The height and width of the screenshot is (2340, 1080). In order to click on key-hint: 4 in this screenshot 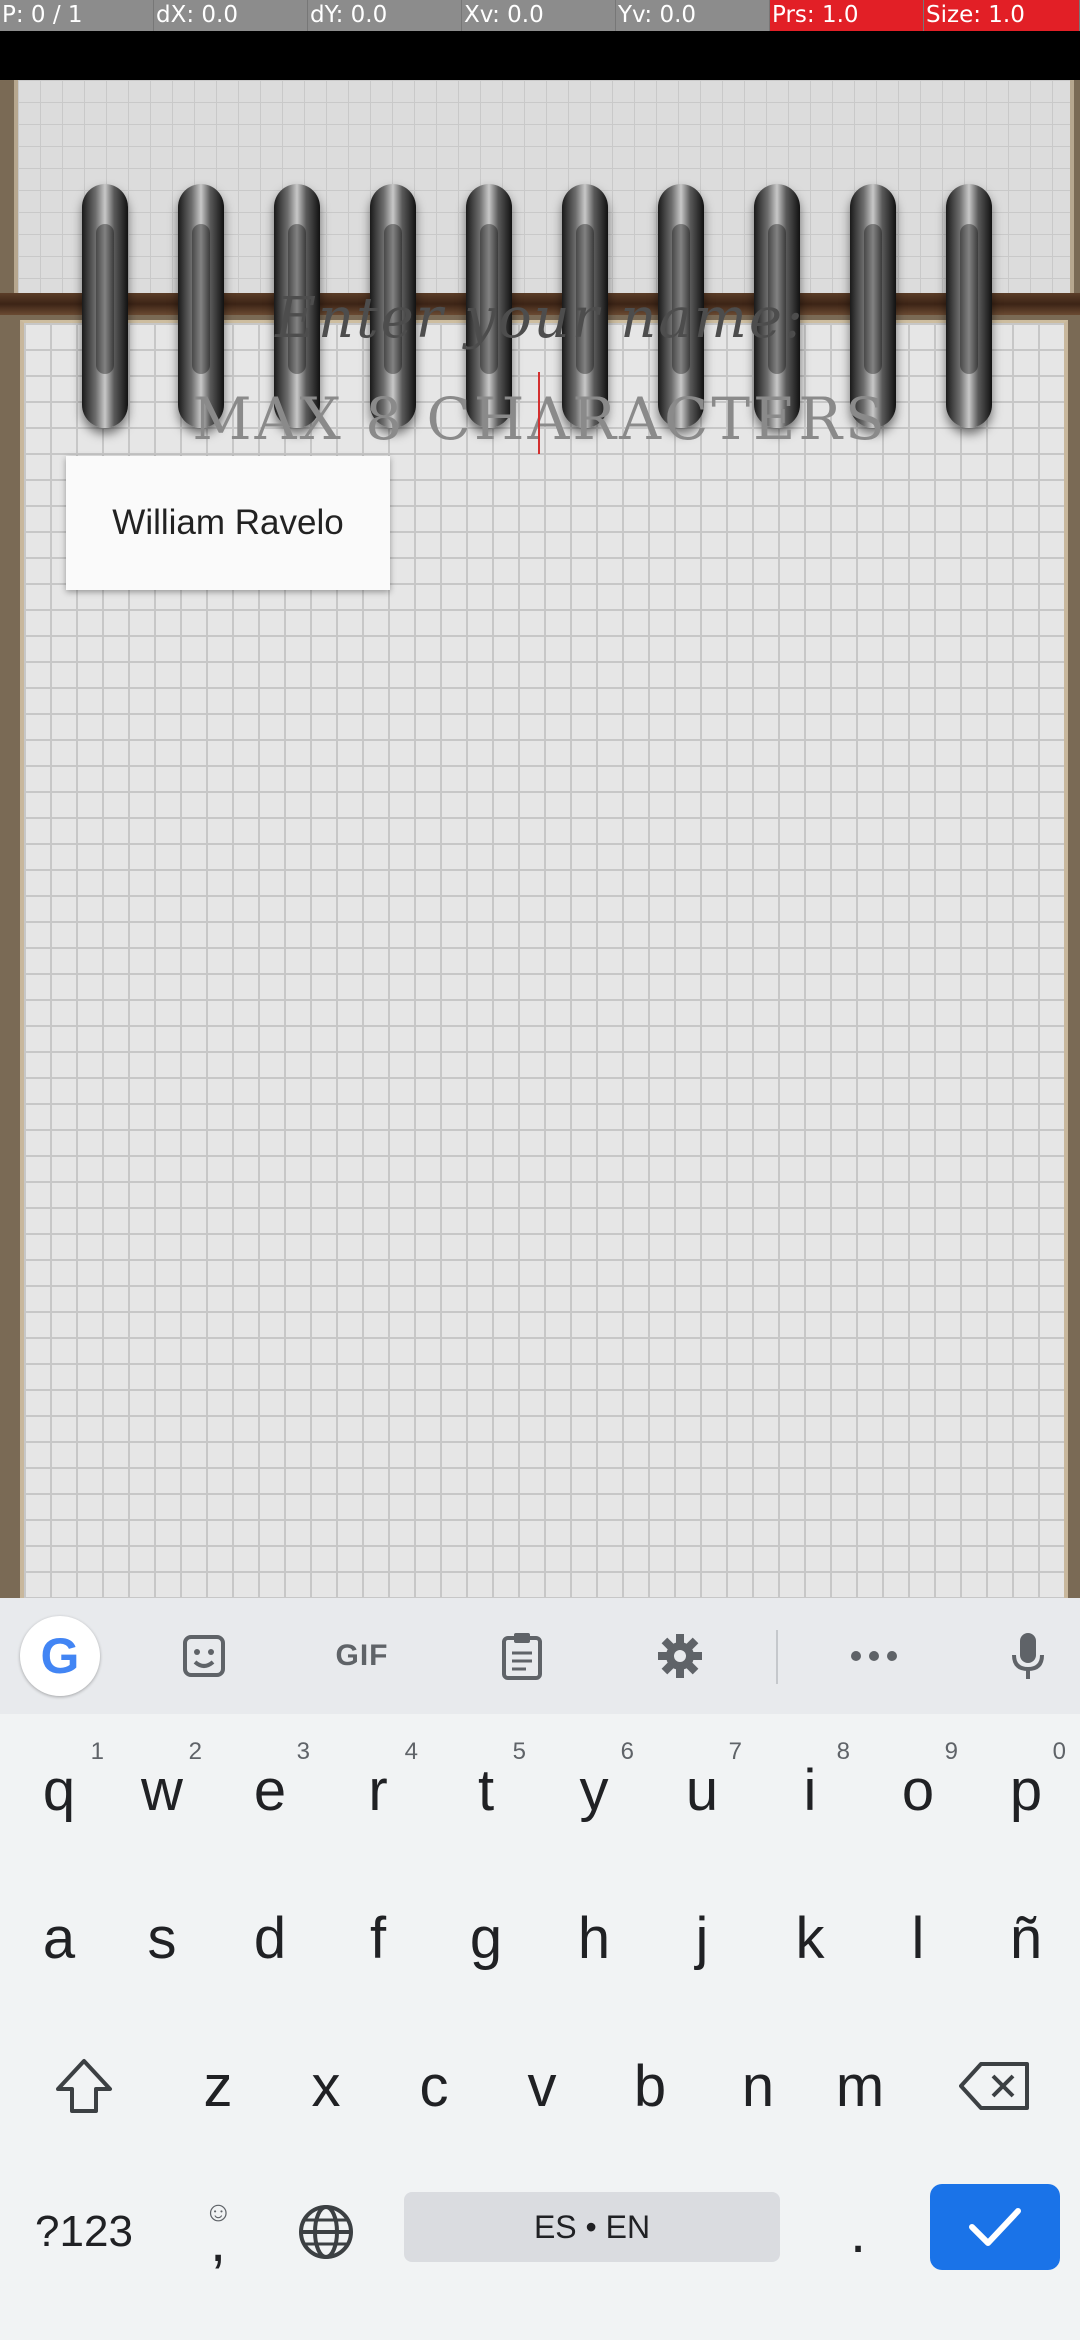, I will do `click(411, 1751)`.